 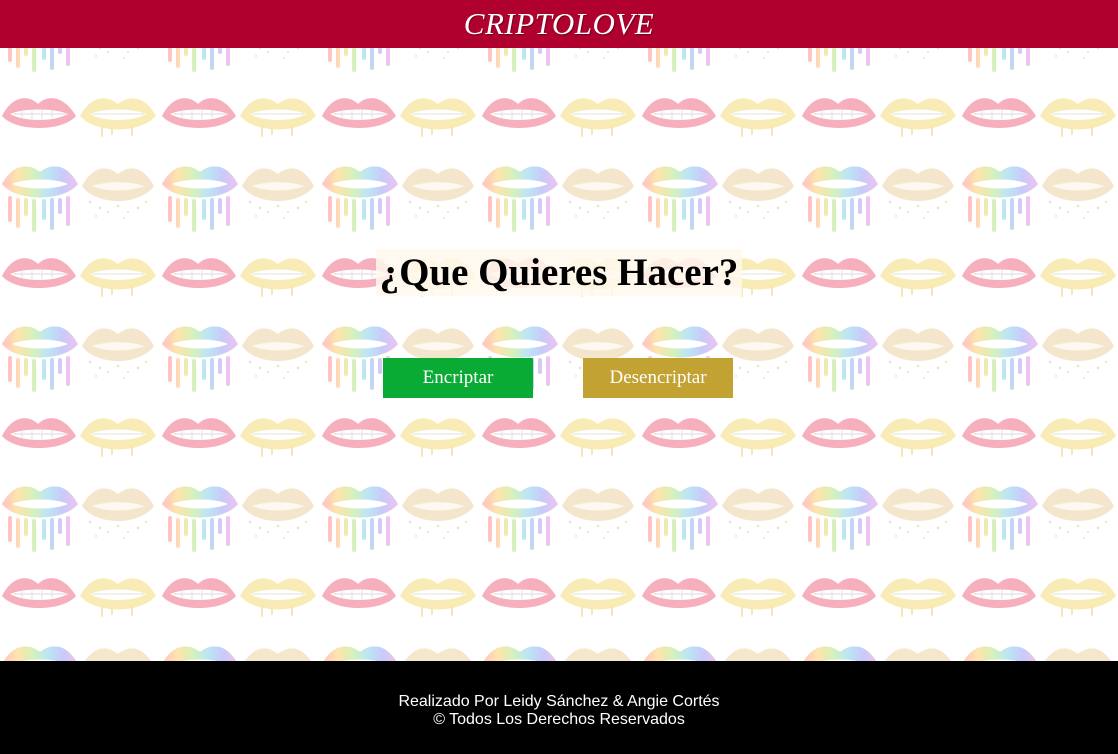 I want to click on page-heading: ¿Que Quieres Hacer?, so click(x=559, y=272).